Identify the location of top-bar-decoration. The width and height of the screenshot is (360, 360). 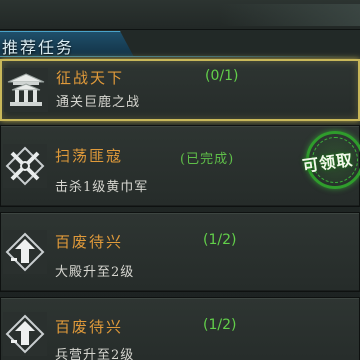
(290, 15).